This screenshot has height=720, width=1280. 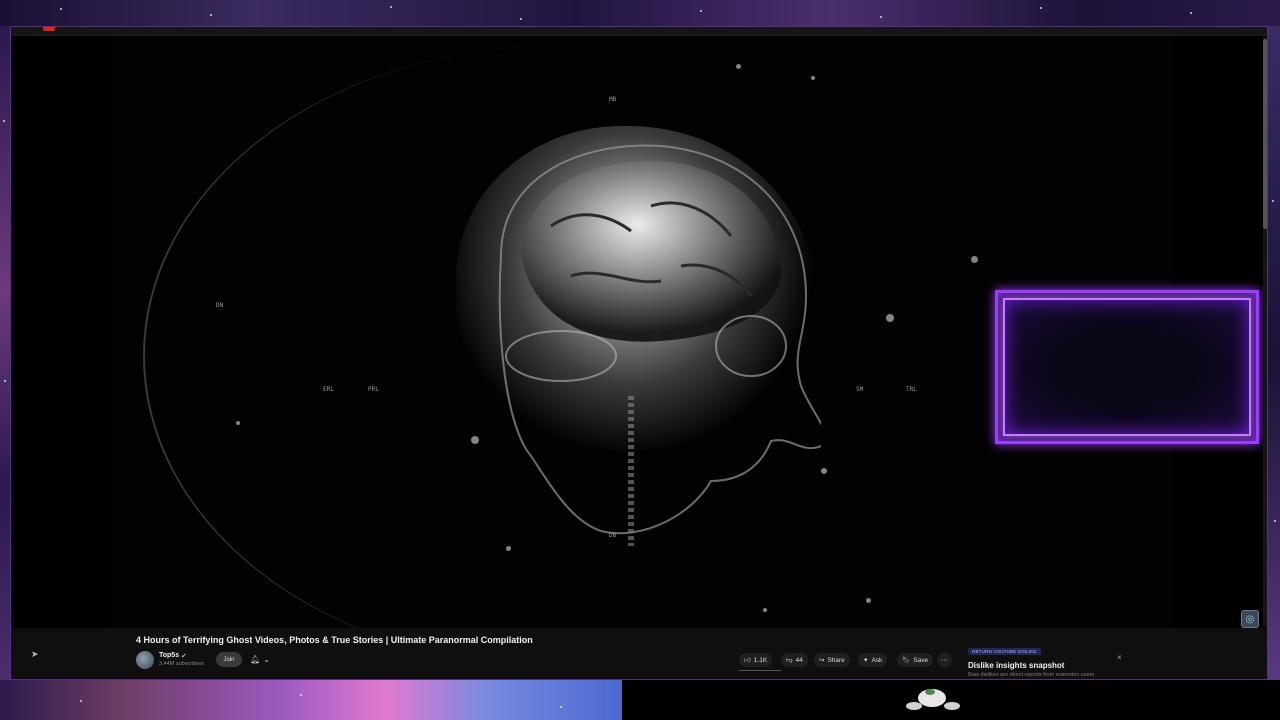 I want to click on notification-bell-button: 🔔︎ ⌄, so click(x=260, y=659).